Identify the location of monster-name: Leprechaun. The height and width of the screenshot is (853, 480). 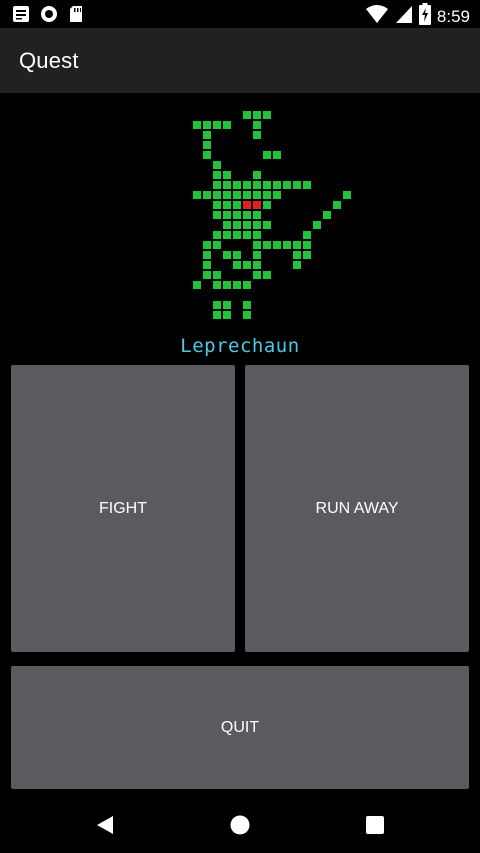
(240, 346).